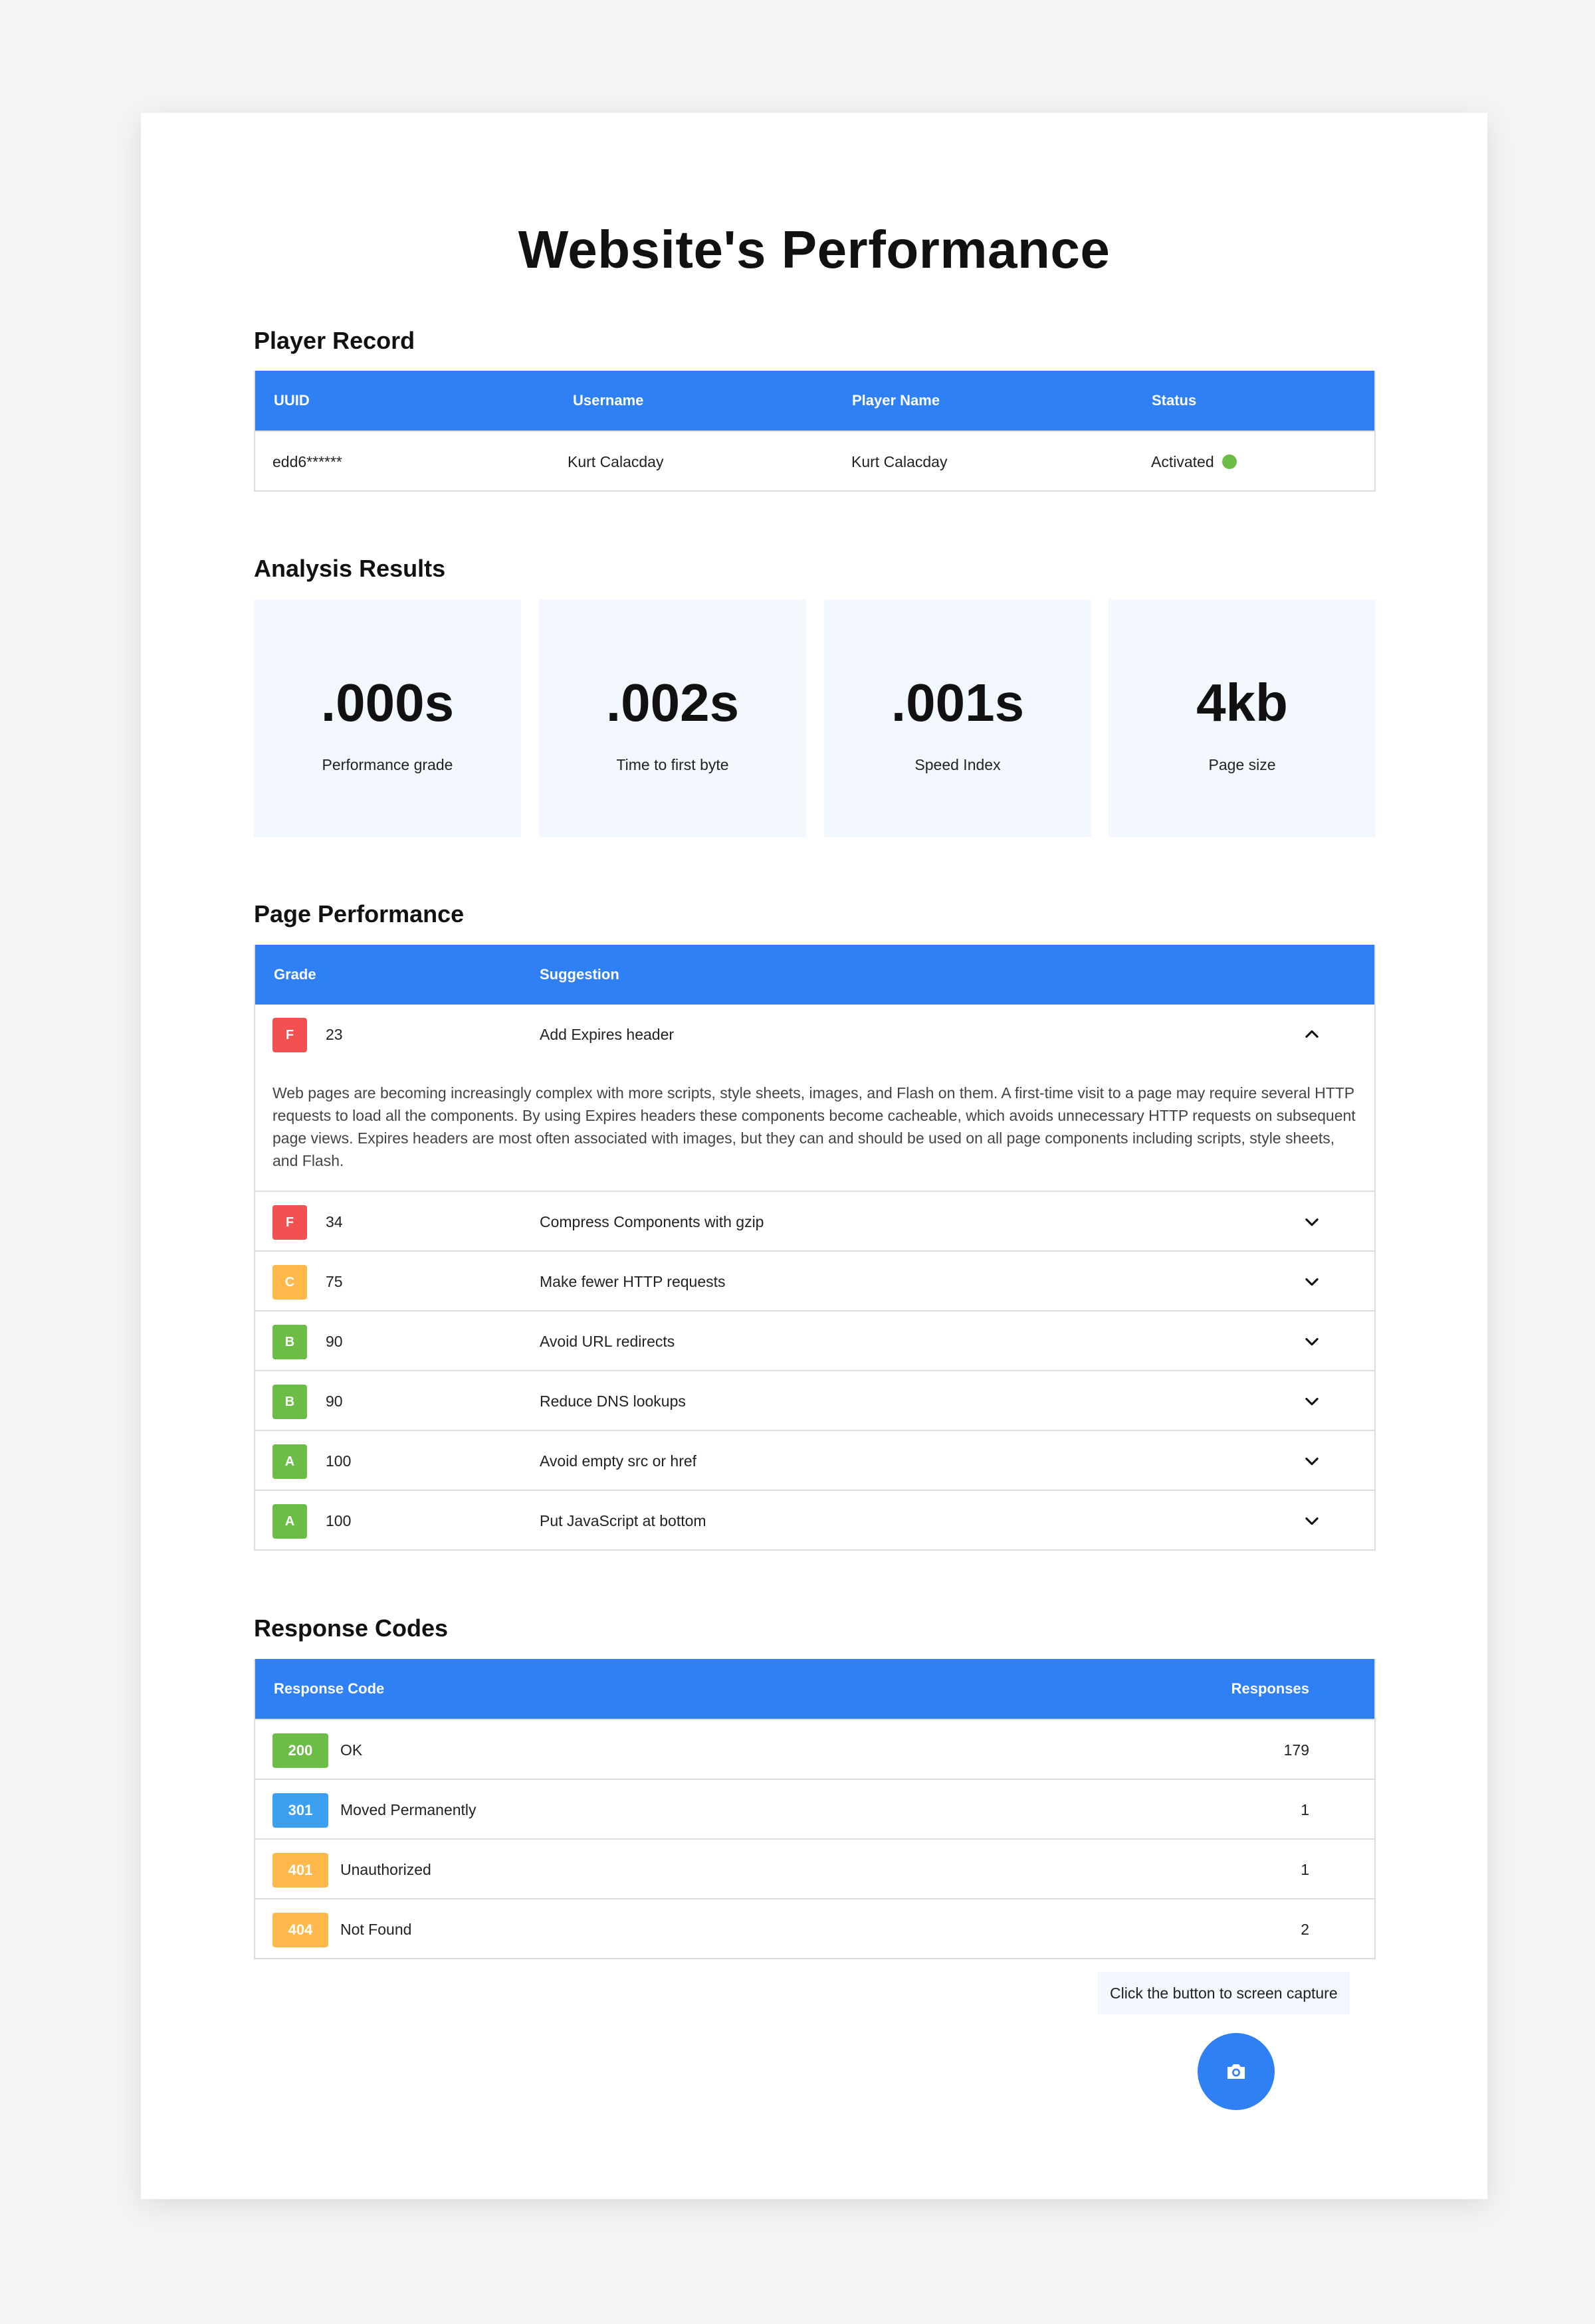 This screenshot has height=2324, width=1595. I want to click on stat-card-speed-index: .001s Speed Index, so click(957, 718).